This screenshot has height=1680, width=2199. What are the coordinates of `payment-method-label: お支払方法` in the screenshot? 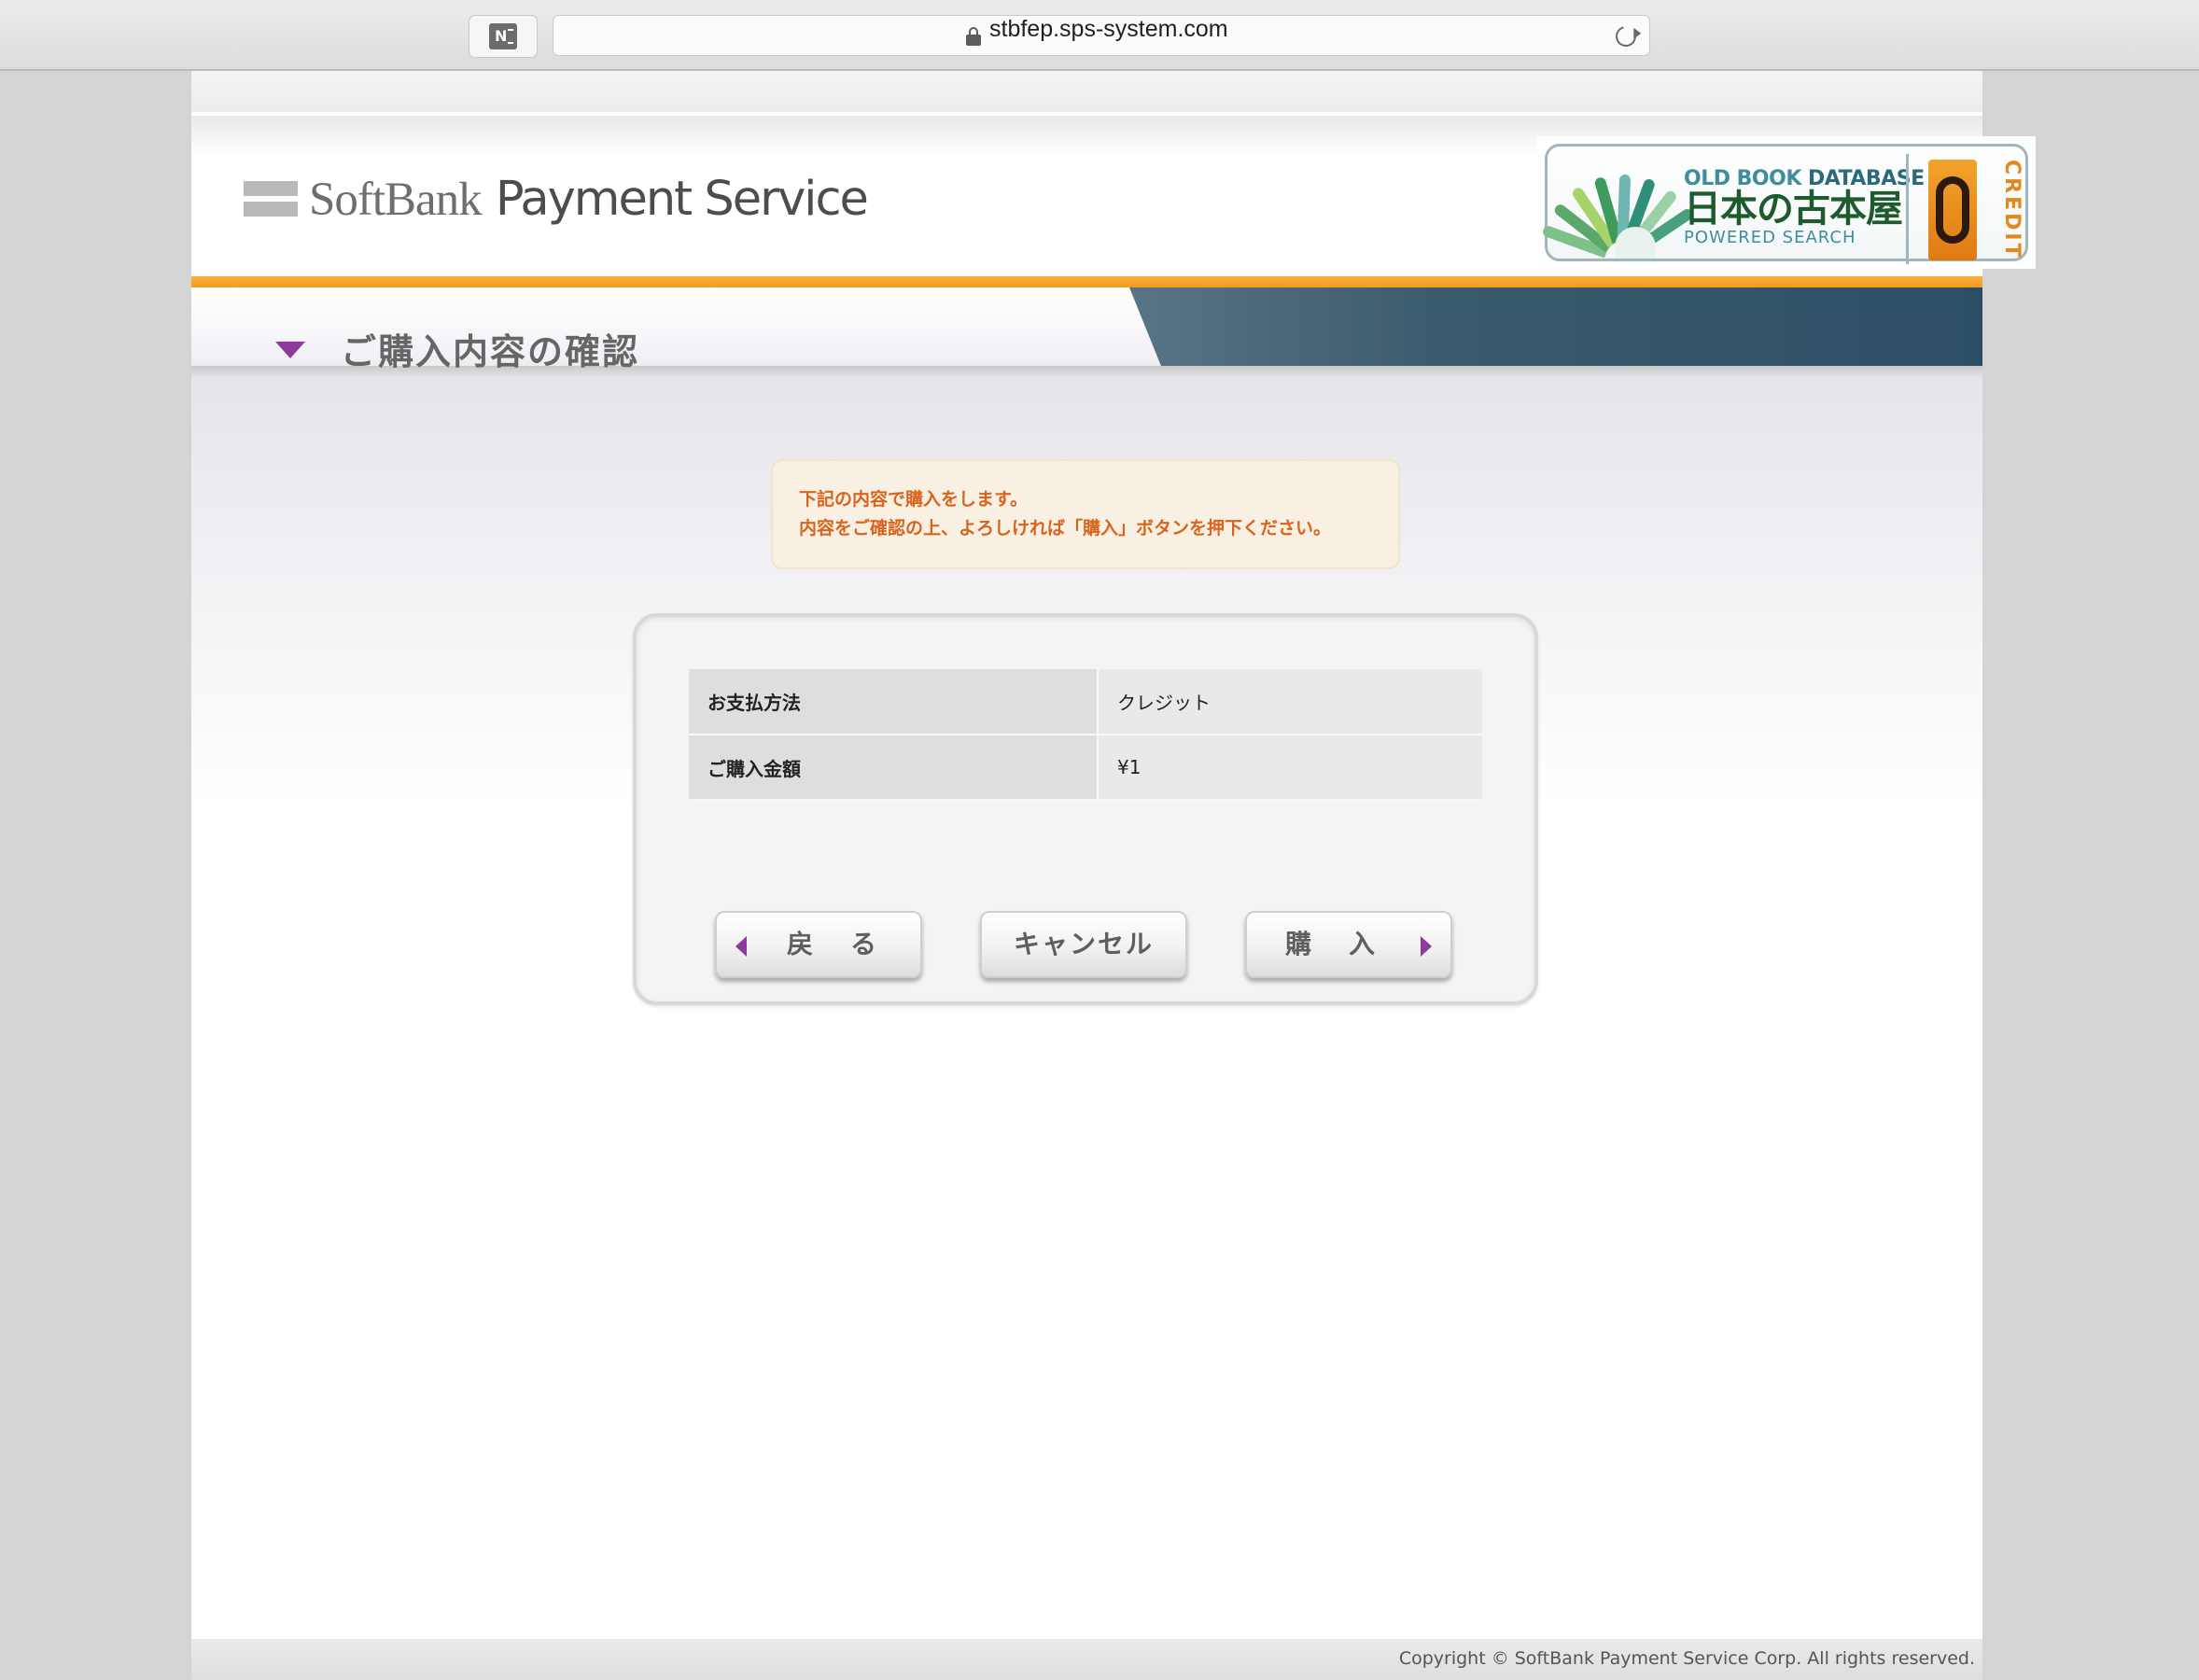 It's located at (894, 702).